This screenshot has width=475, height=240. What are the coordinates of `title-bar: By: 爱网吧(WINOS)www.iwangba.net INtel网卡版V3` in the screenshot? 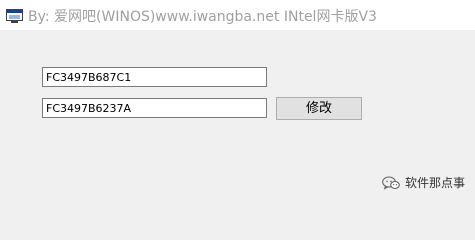 It's located at (237, 15).